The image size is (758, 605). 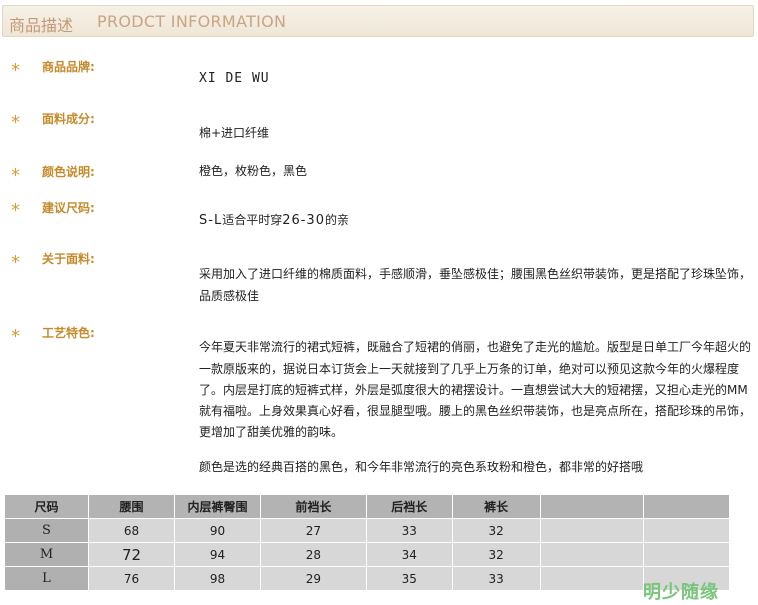 I want to click on waist-range: 26-30, so click(x=303, y=220).